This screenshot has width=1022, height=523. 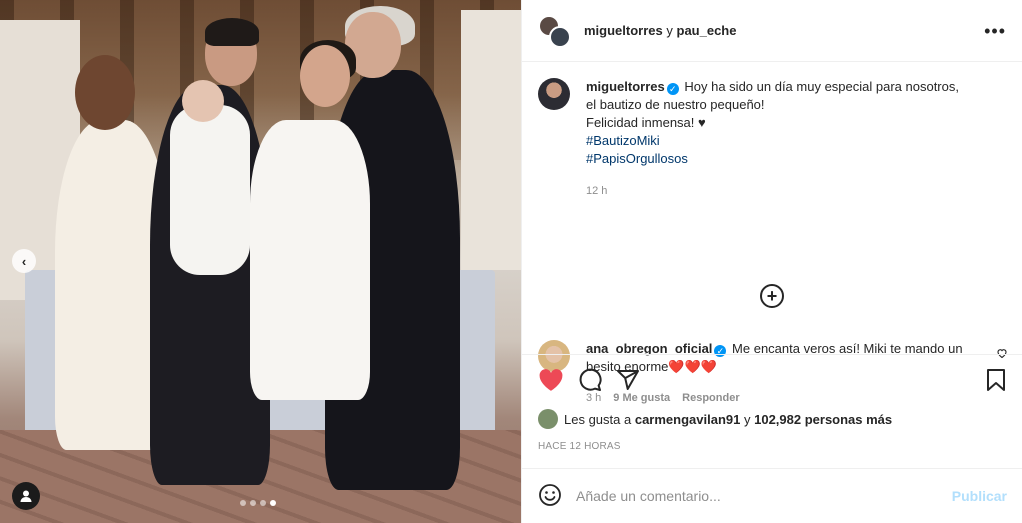 I want to click on likes-connector: y, so click(x=747, y=419).